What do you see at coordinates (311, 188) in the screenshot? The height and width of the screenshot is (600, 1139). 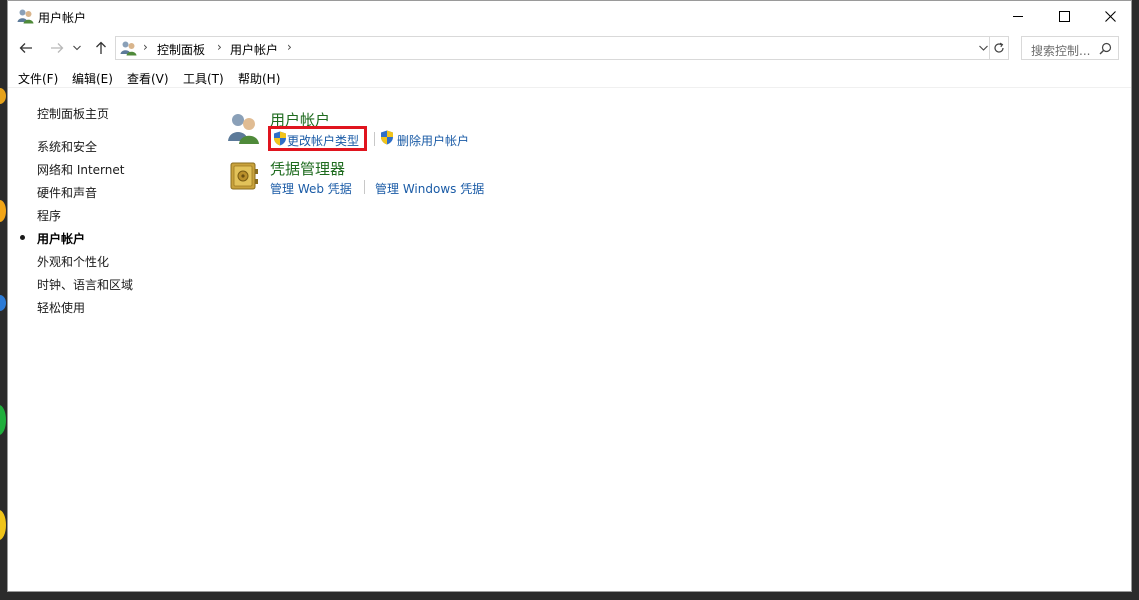 I see `link-manage-web-credentials: 管理 Web 凭据` at bounding box center [311, 188].